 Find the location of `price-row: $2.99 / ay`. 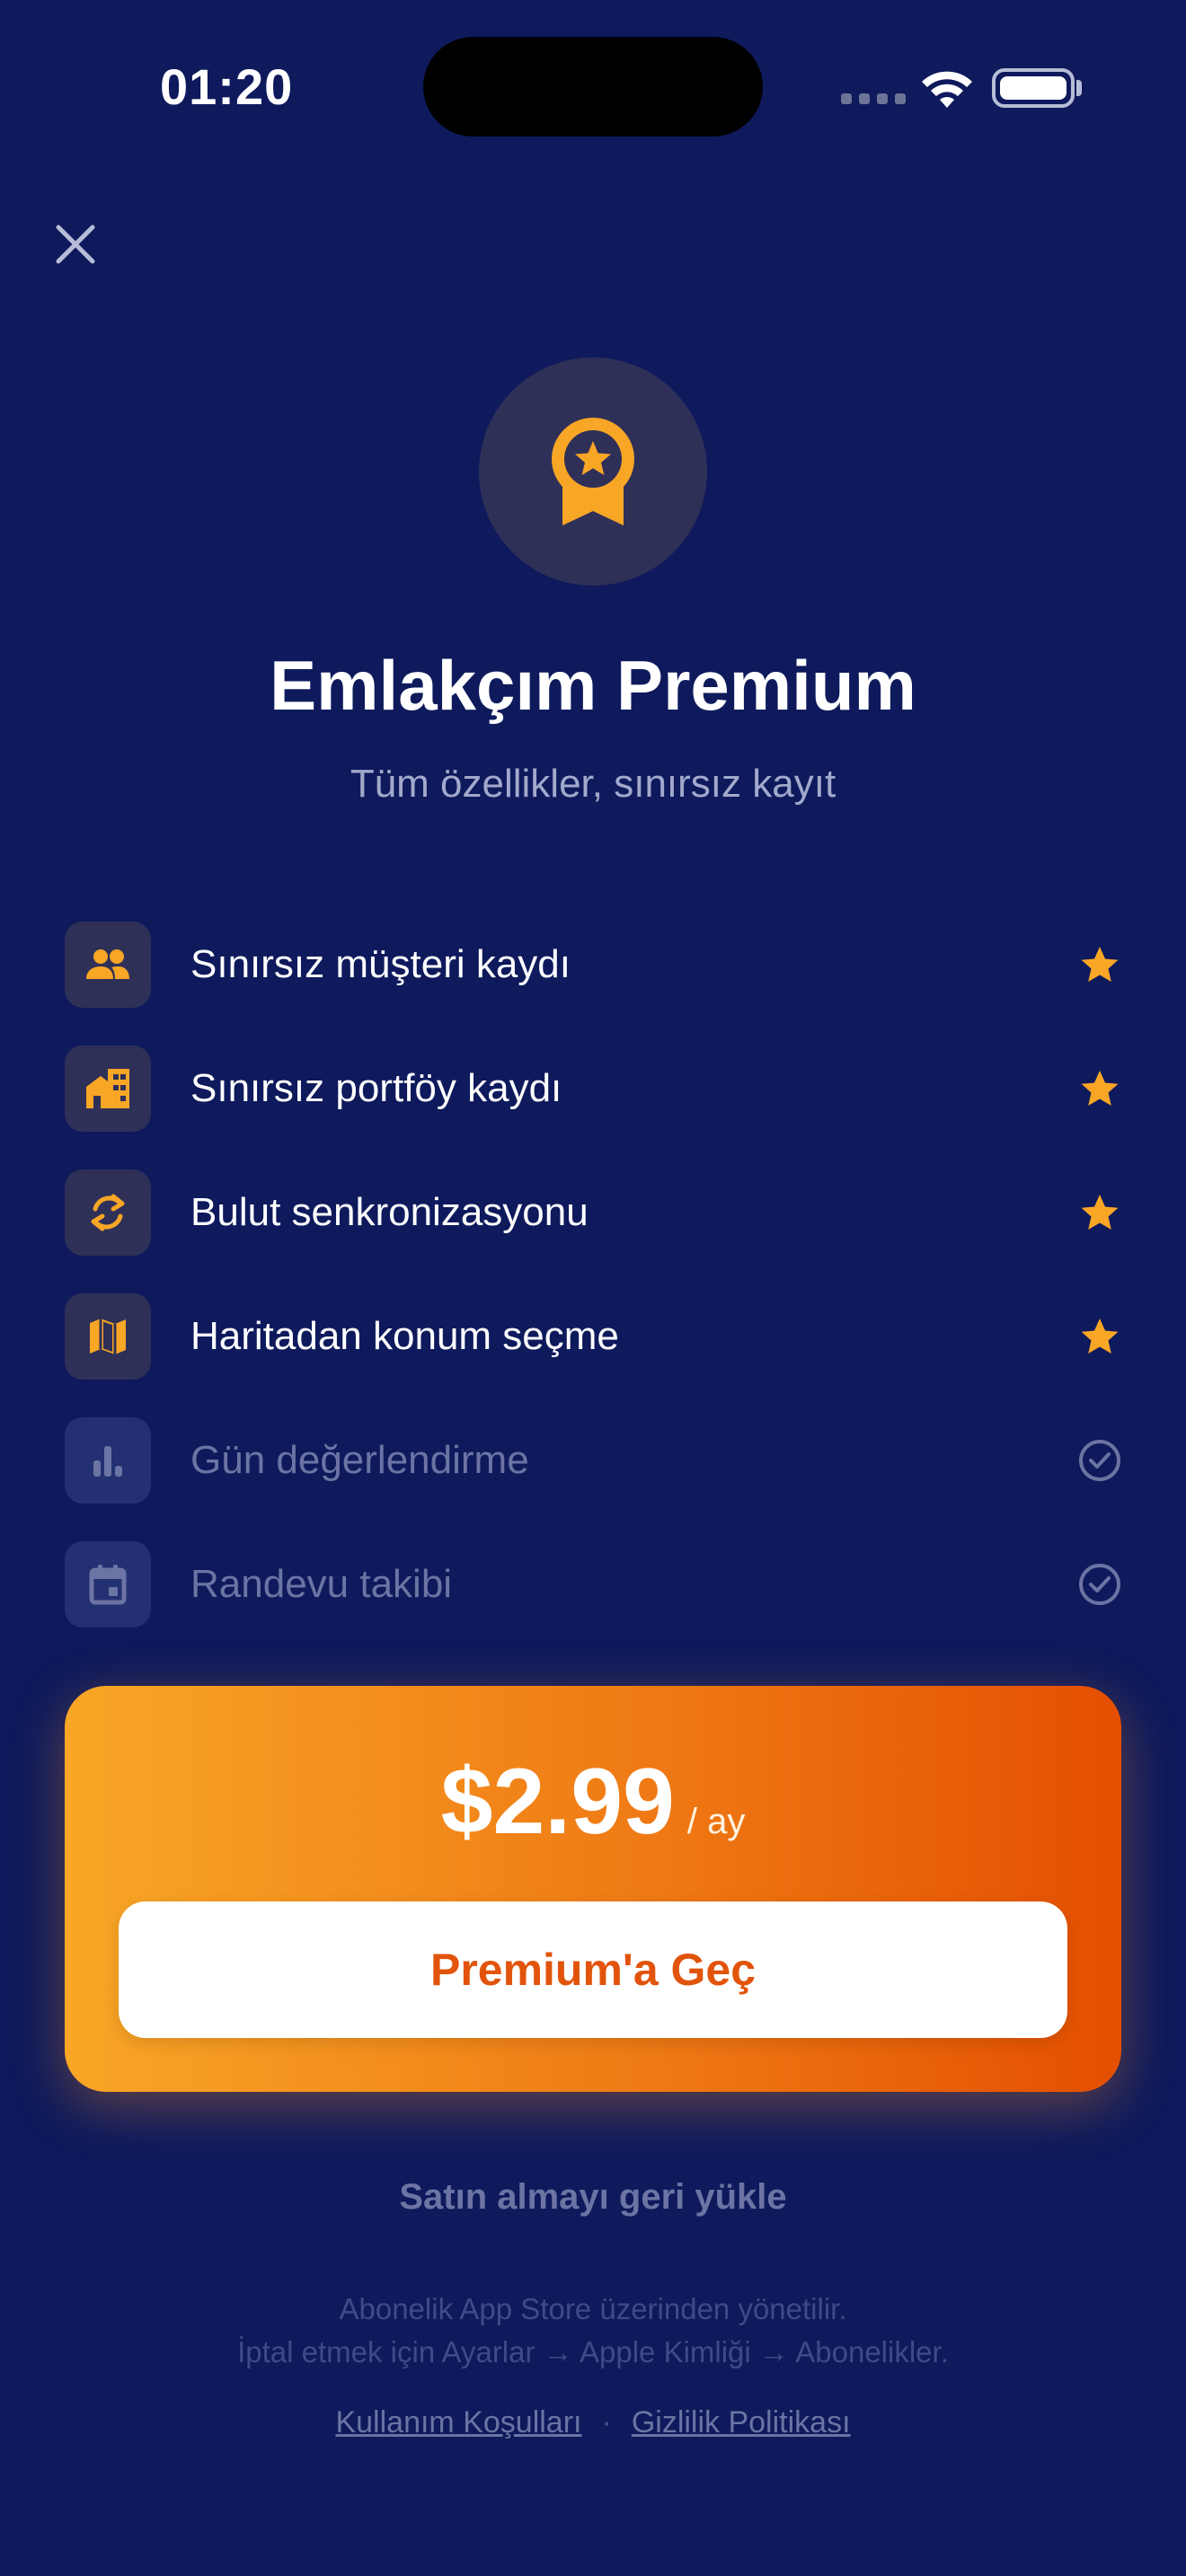

price-row: $2.99 / ay is located at coordinates (593, 1802).